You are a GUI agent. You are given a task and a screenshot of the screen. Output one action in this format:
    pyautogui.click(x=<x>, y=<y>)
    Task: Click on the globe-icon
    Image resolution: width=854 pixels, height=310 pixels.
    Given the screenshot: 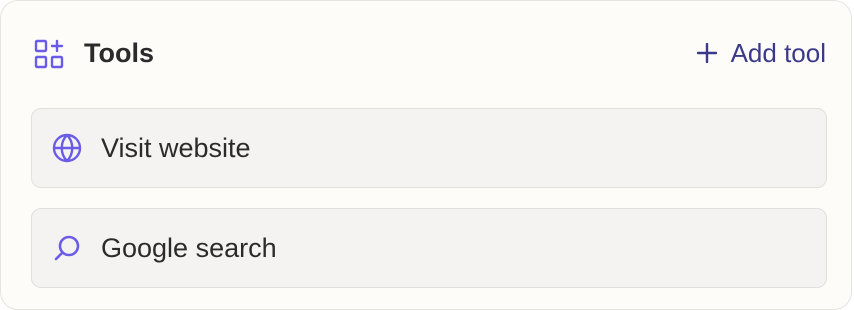 What is the action you would take?
    pyautogui.click(x=67, y=148)
    